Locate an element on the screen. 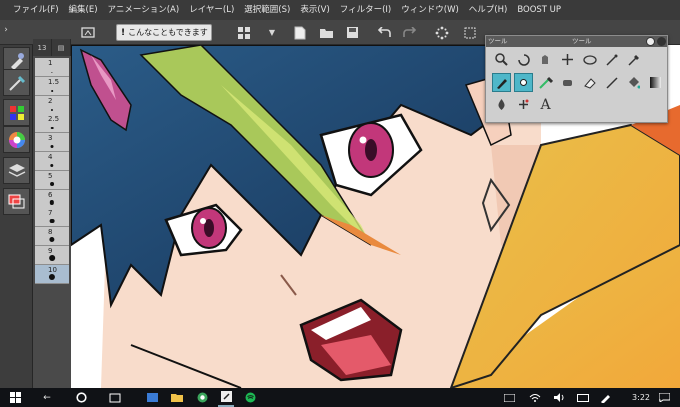 The height and width of the screenshot is (407, 680). grid-layout-icon is located at coordinates (244, 32).